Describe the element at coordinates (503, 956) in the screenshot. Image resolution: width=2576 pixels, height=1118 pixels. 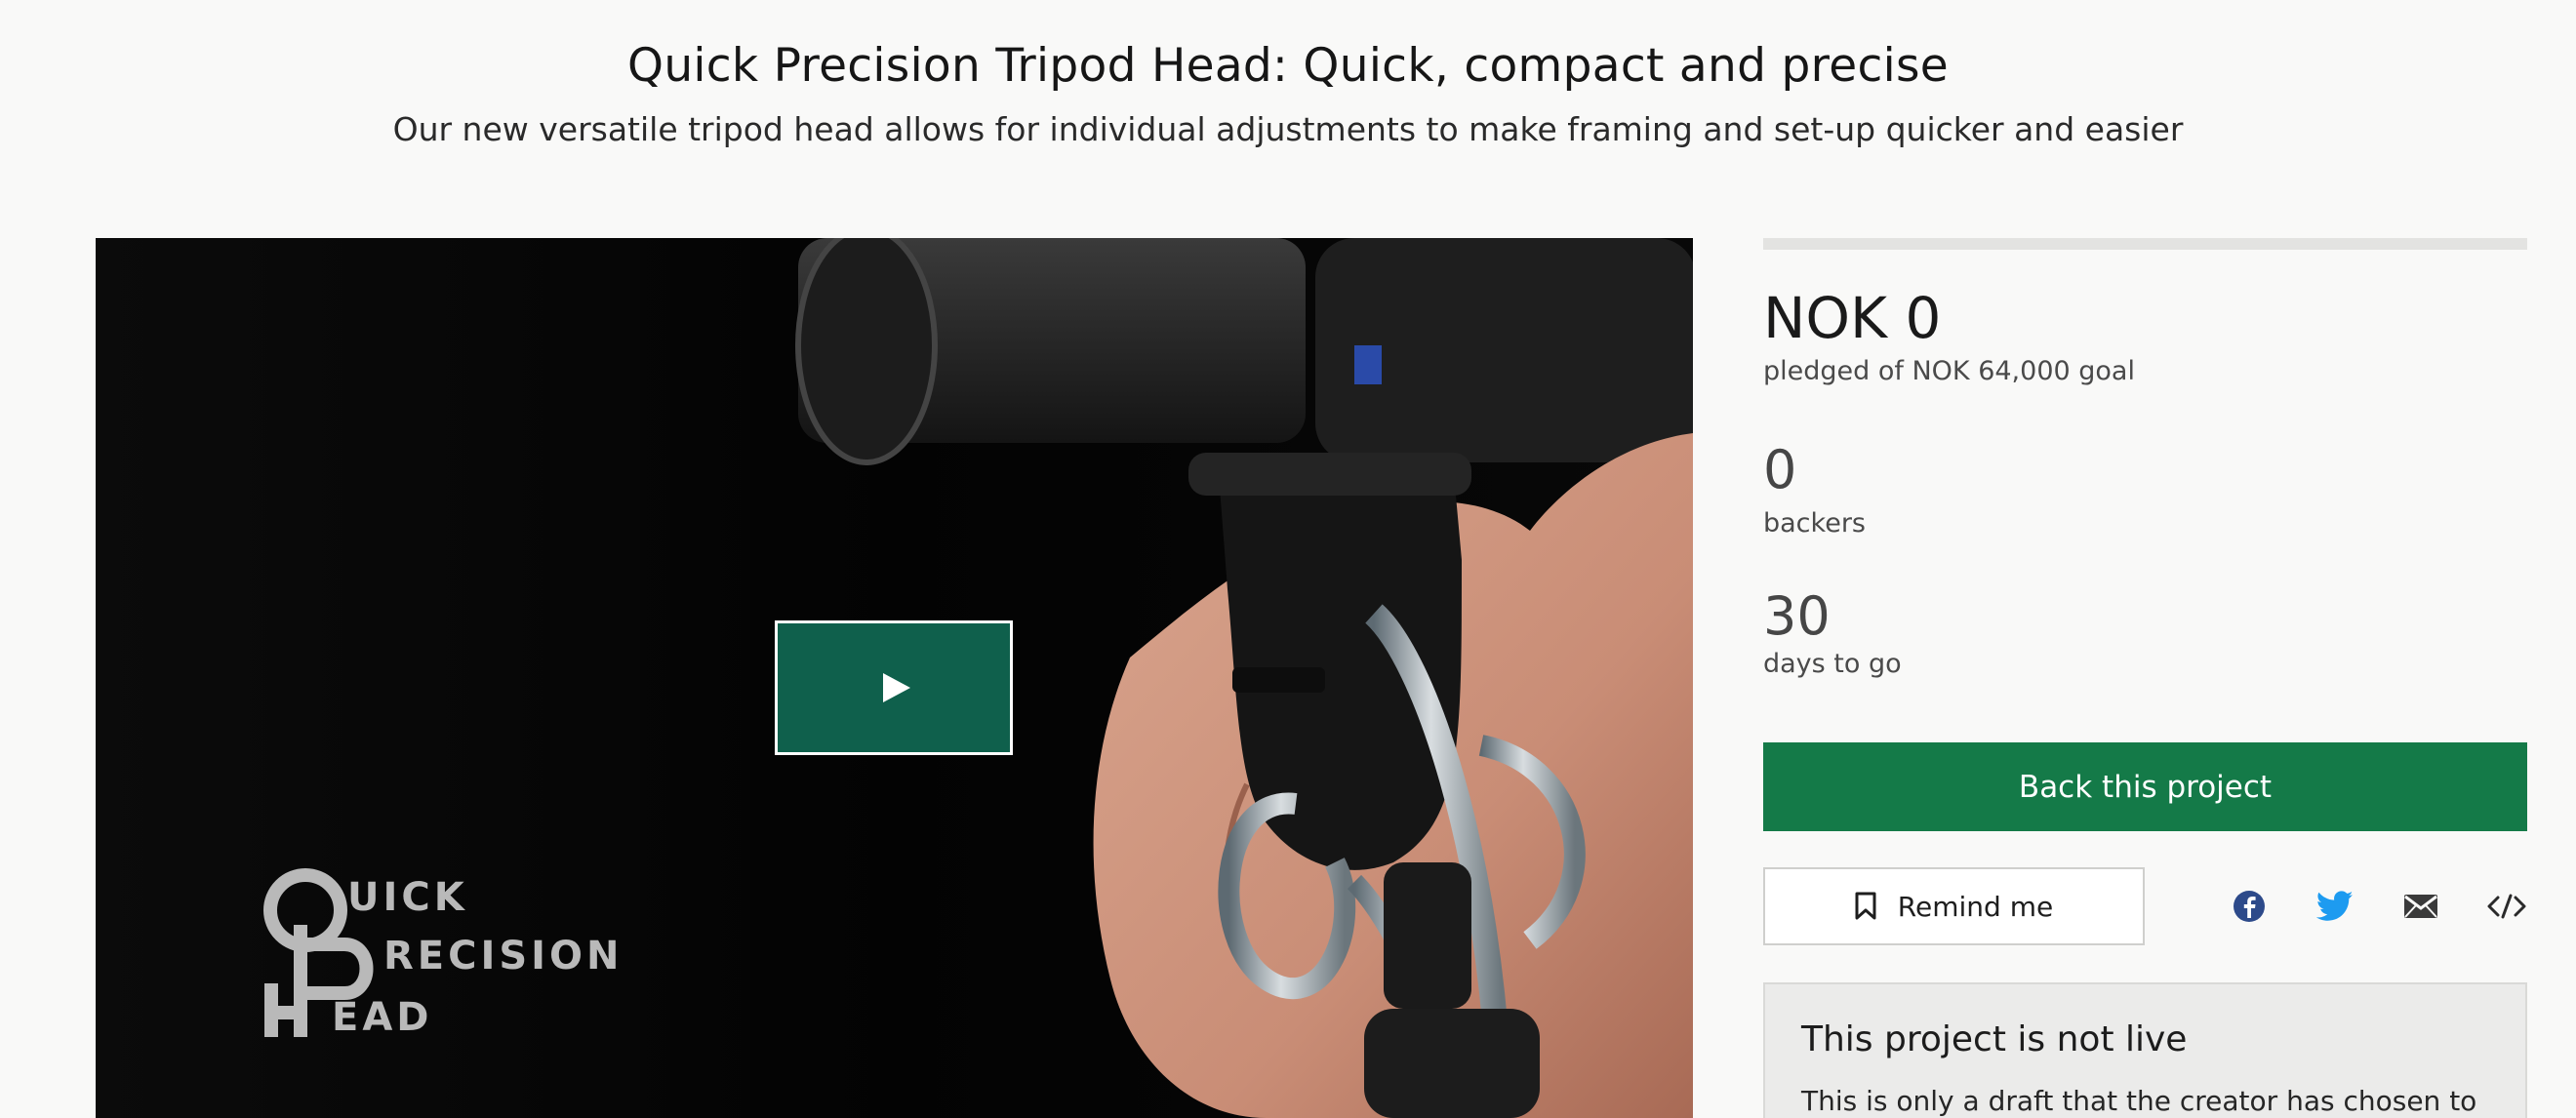
I see `svg-text: RECISION` at that location.